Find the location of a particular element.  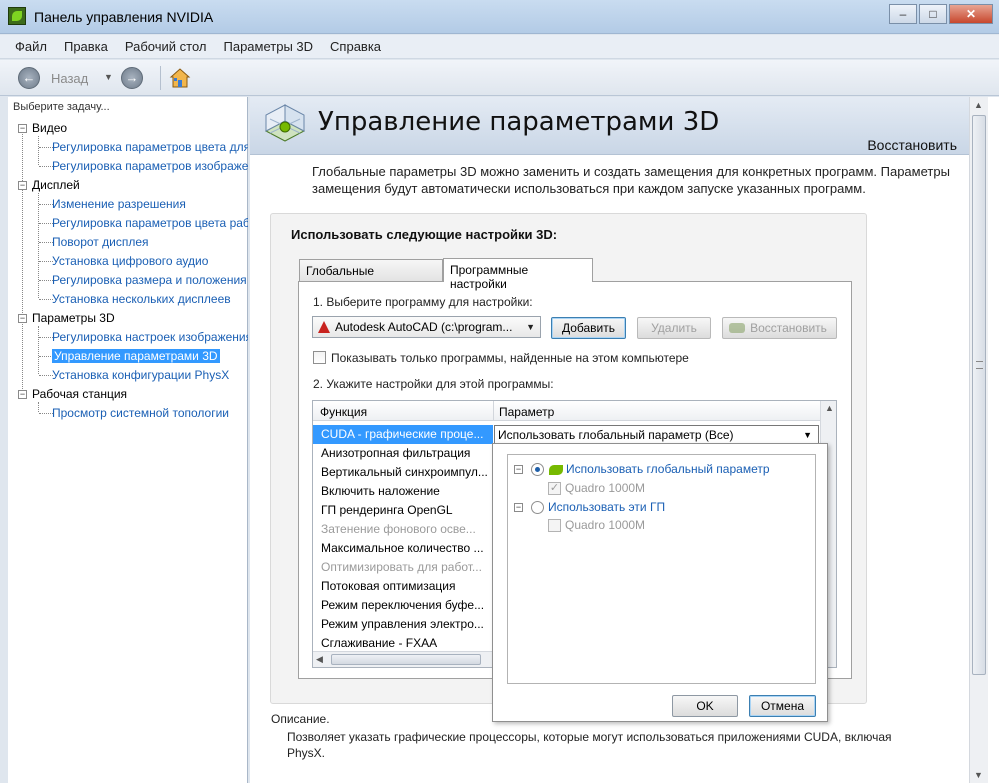

sidebar-group-workstation: Рабочая станция is located at coordinates (79, 394).